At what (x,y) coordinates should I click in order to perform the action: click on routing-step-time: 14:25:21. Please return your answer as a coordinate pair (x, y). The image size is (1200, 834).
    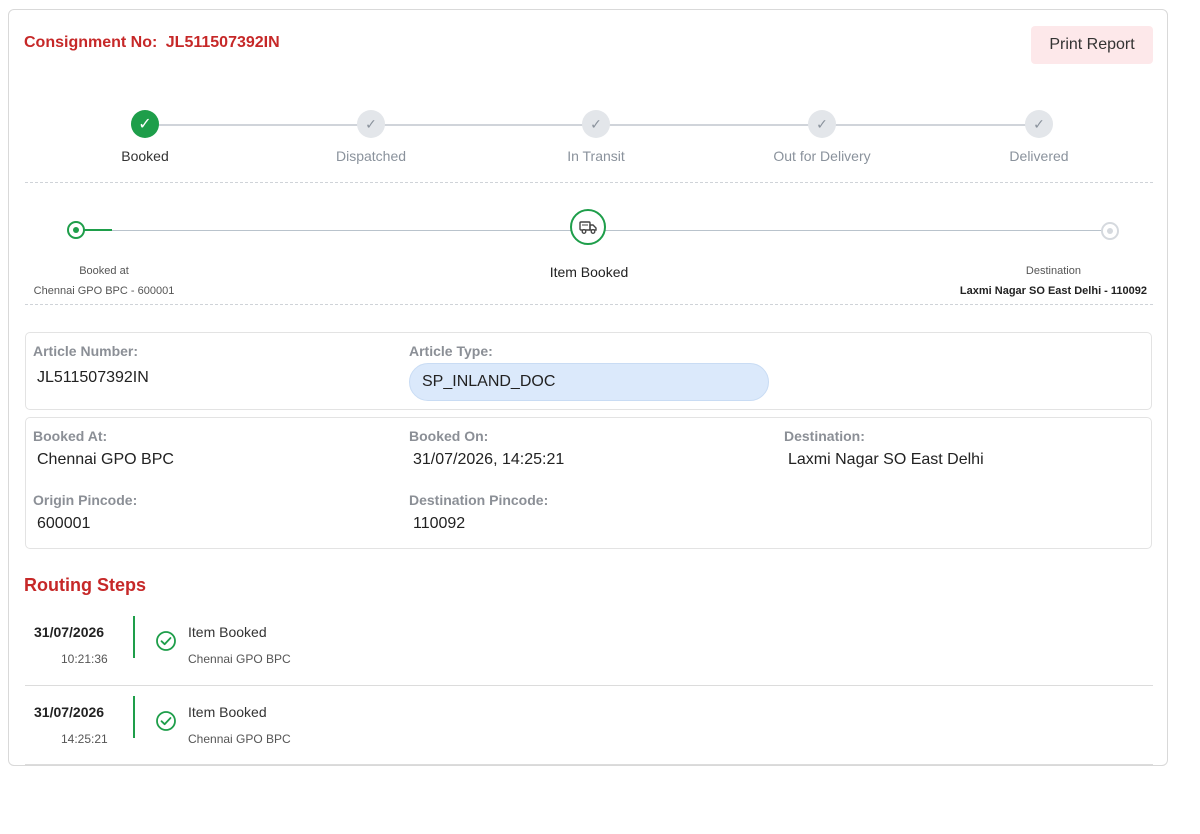
    Looking at the image, I should click on (84, 739).